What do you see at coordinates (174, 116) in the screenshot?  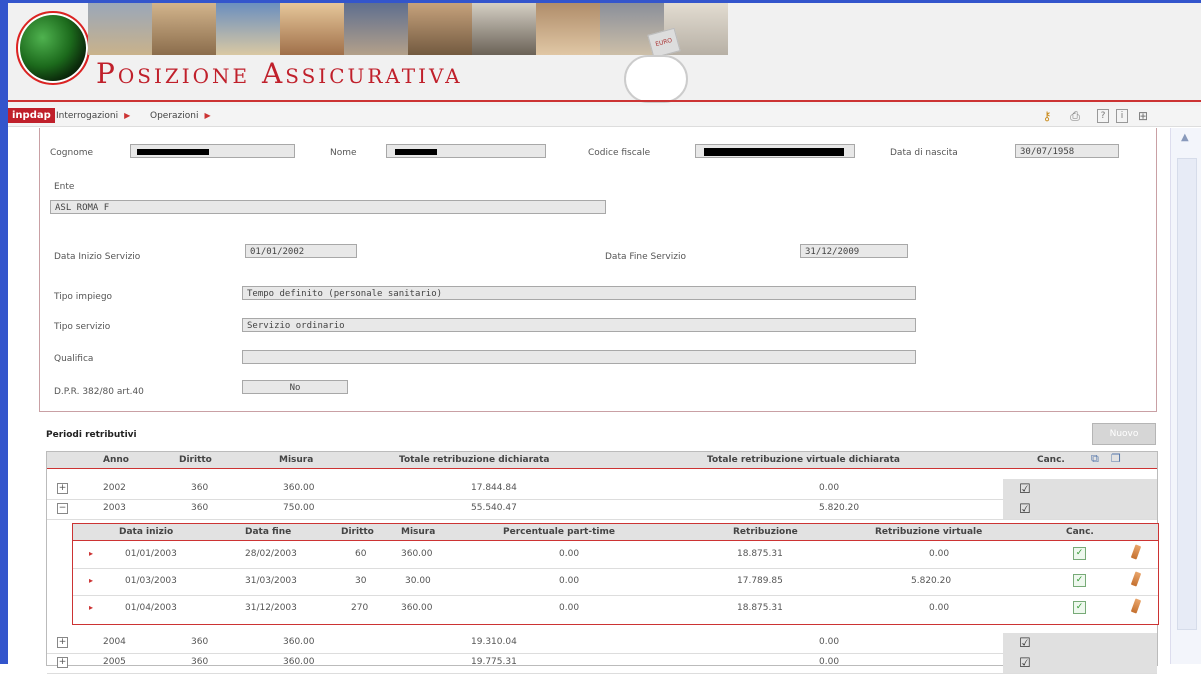 I see `menu-operazioni-label: Operazioni` at bounding box center [174, 116].